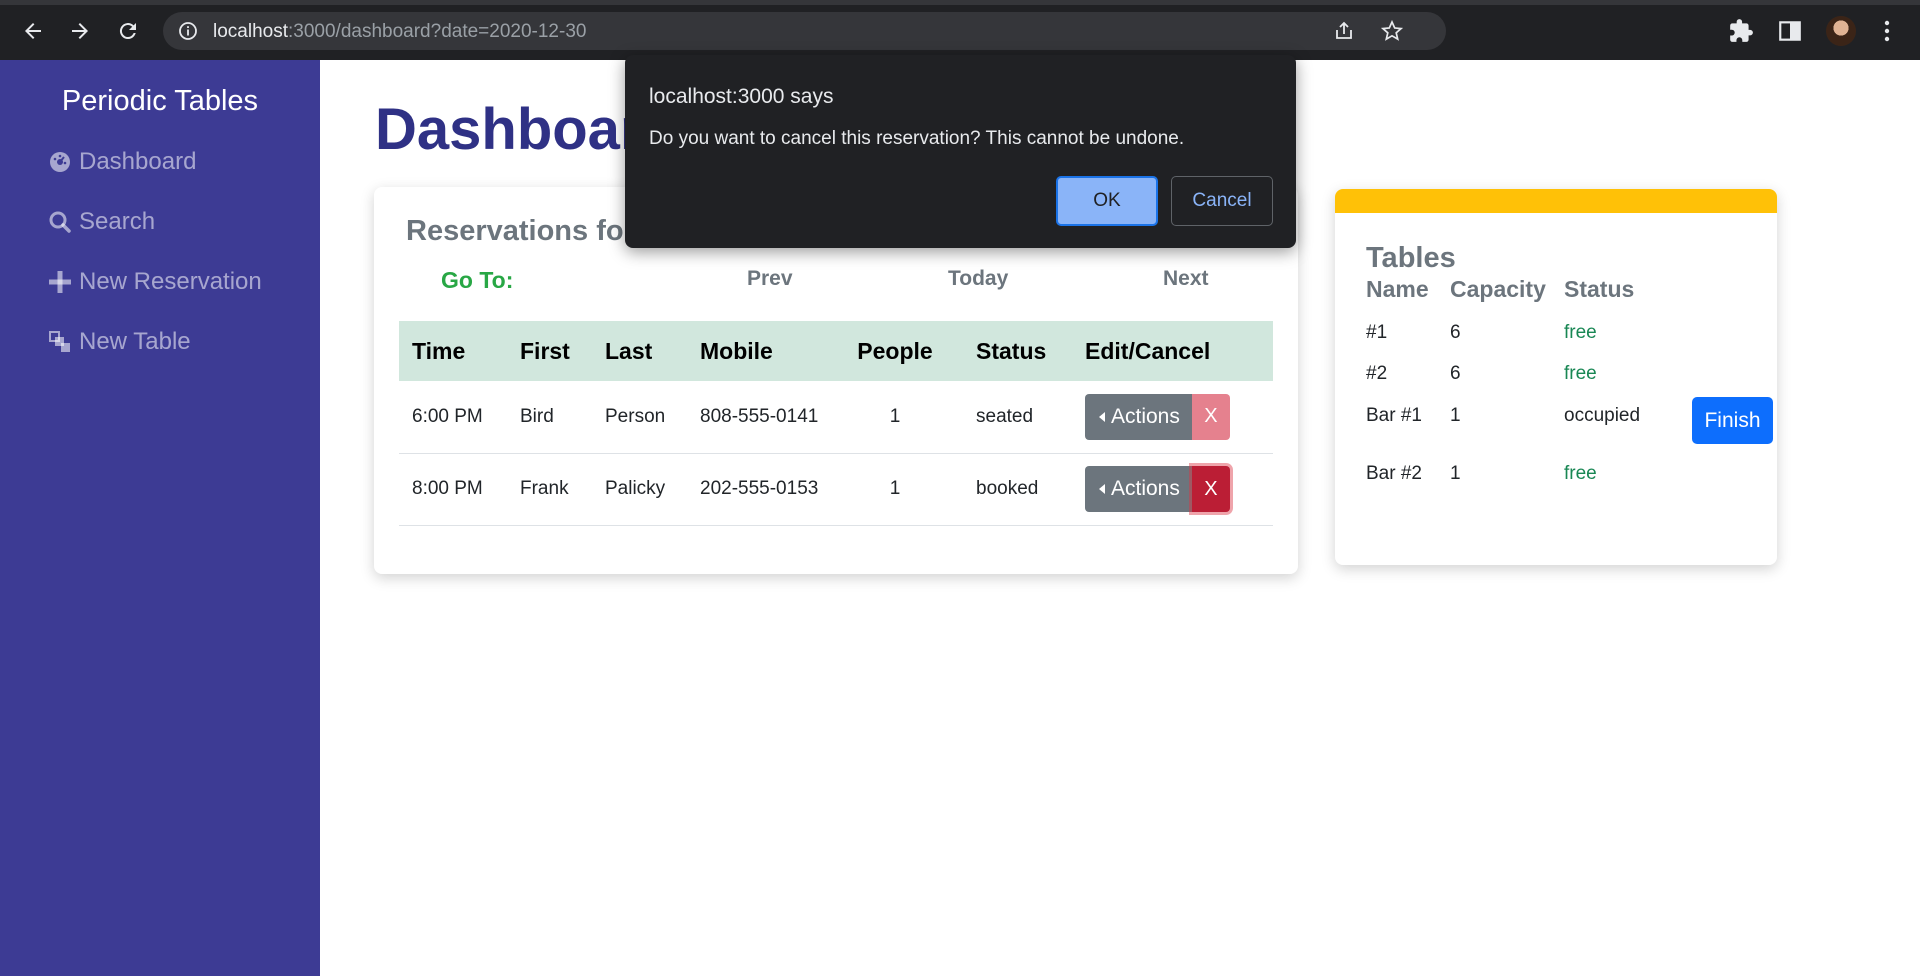 Image resolution: width=1920 pixels, height=976 pixels. What do you see at coordinates (138, 161) in the screenshot?
I see `sidebar-item-label: Dashboard` at bounding box center [138, 161].